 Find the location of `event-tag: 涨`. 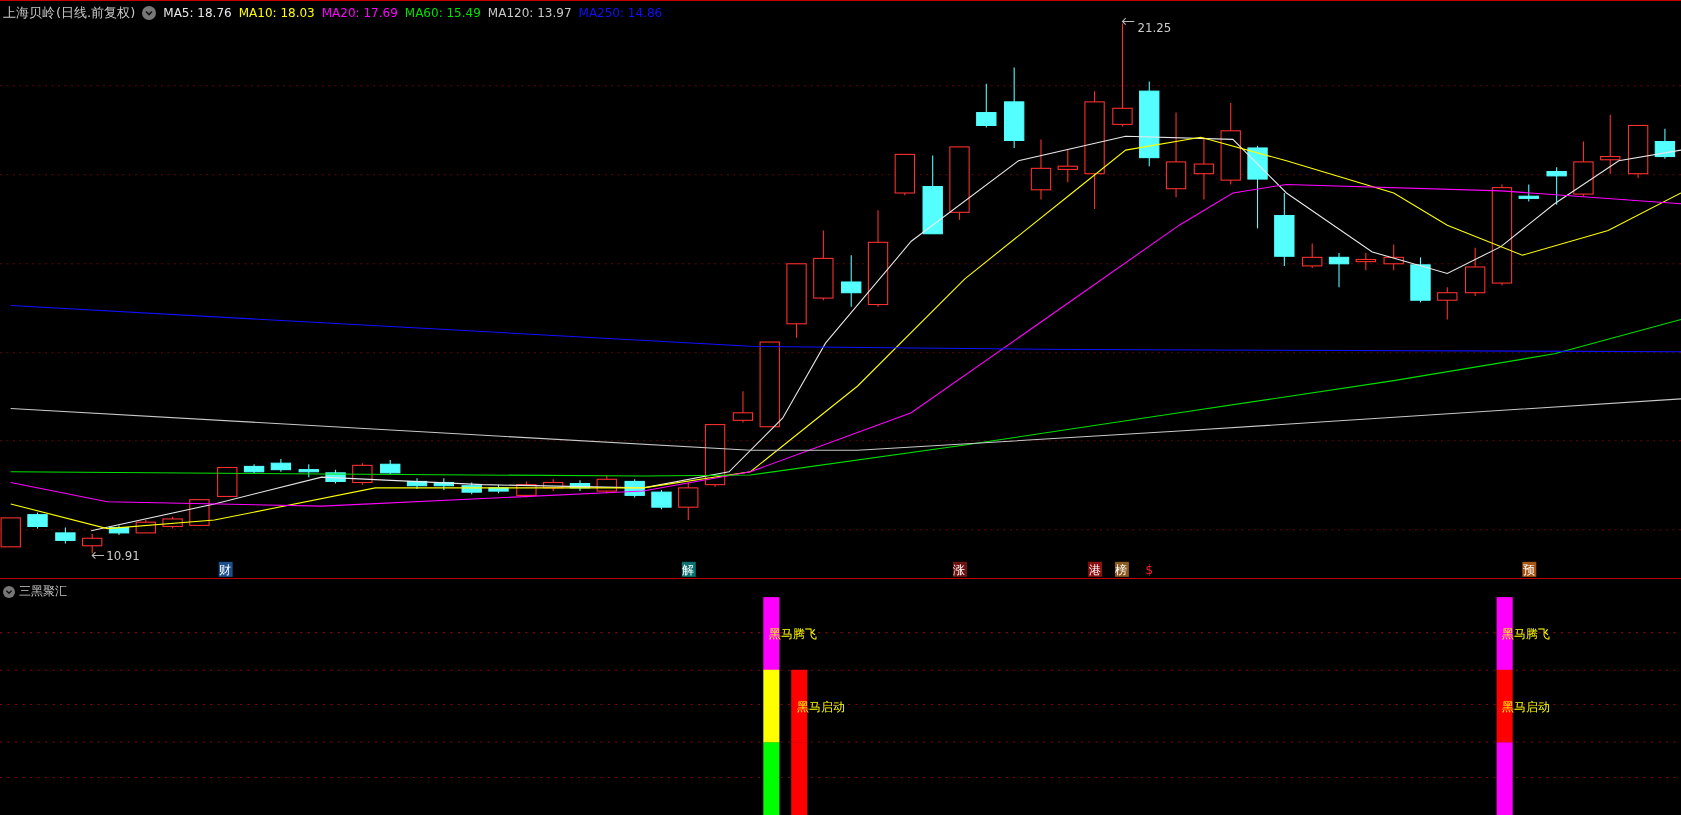

event-tag: 涨 is located at coordinates (960, 569).